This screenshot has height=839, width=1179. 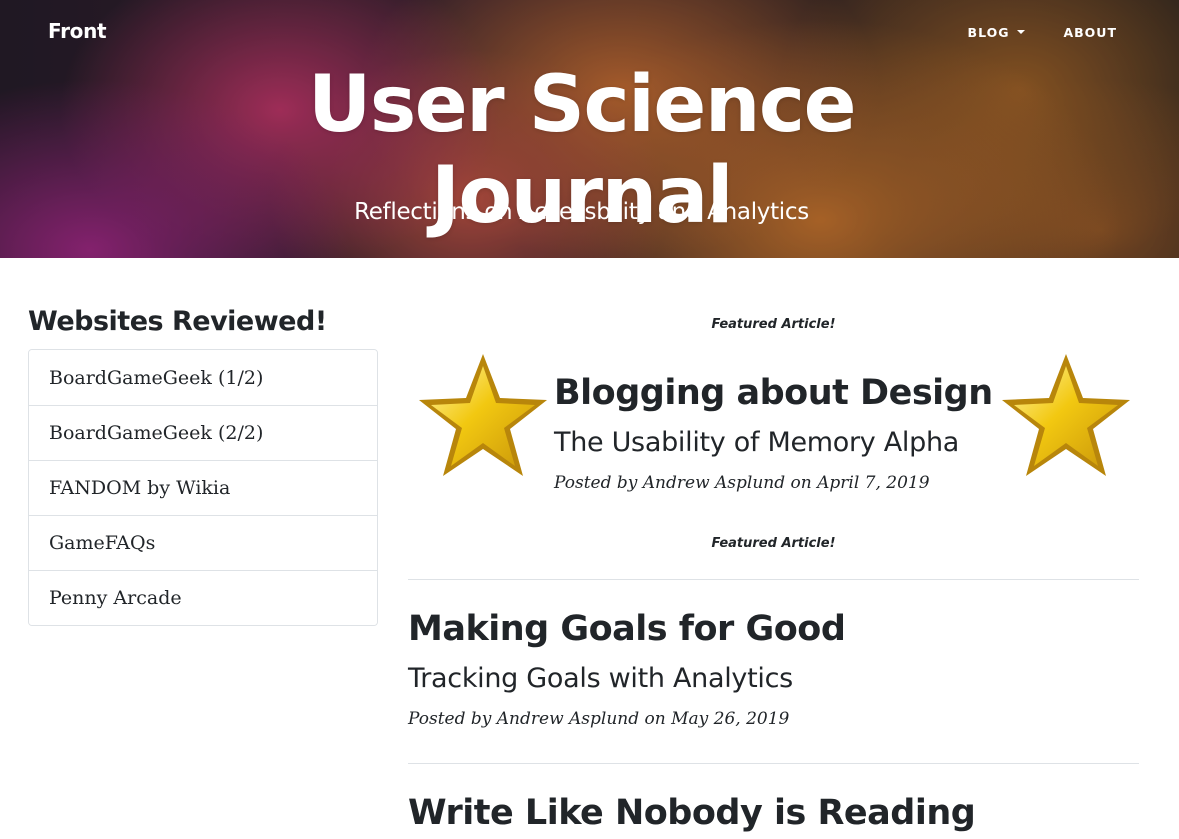 What do you see at coordinates (756, 442) in the screenshot?
I see `featured-post-subtitle: The Usability of Memory Alpha` at bounding box center [756, 442].